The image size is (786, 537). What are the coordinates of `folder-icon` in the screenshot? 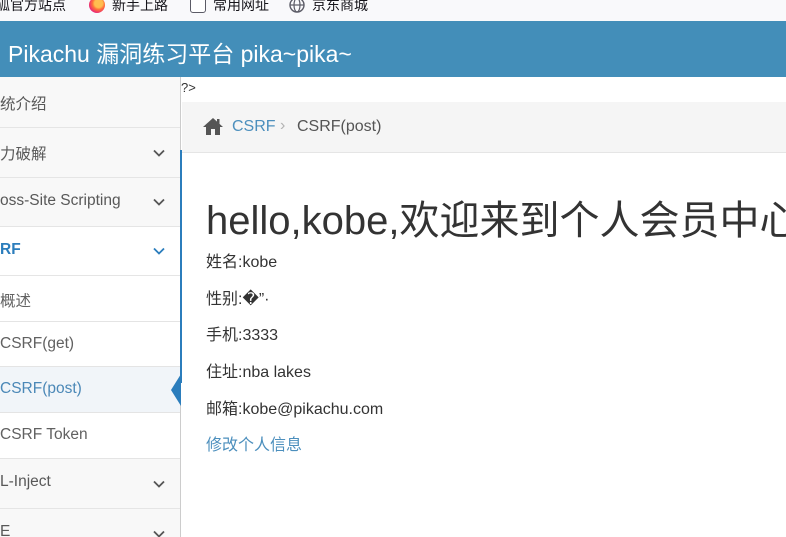 It's located at (198, 6).